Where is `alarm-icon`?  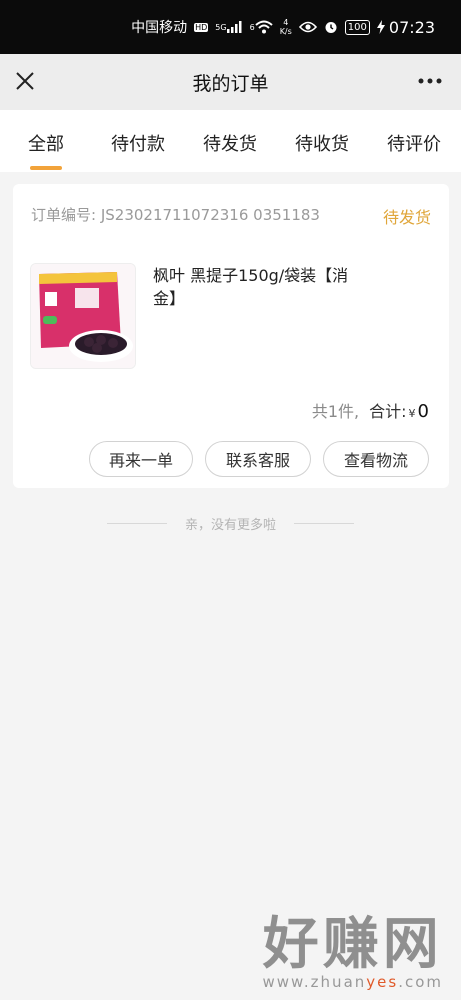 alarm-icon is located at coordinates (331, 27).